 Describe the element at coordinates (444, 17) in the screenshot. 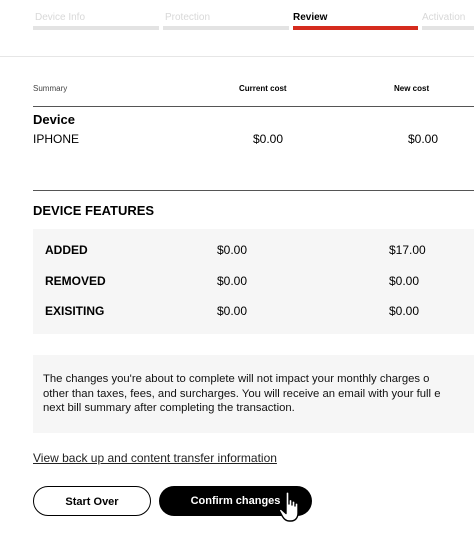

I see `step-activation: Activation` at that location.